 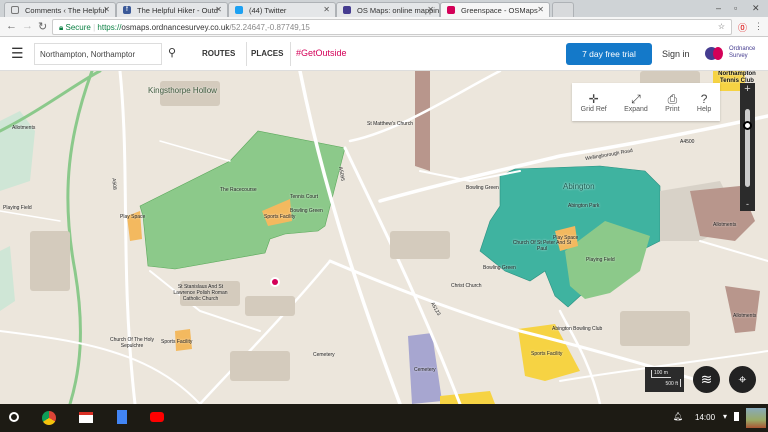 What do you see at coordinates (636, 109) in the screenshot?
I see `tool-label: Expand` at bounding box center [636, 109].